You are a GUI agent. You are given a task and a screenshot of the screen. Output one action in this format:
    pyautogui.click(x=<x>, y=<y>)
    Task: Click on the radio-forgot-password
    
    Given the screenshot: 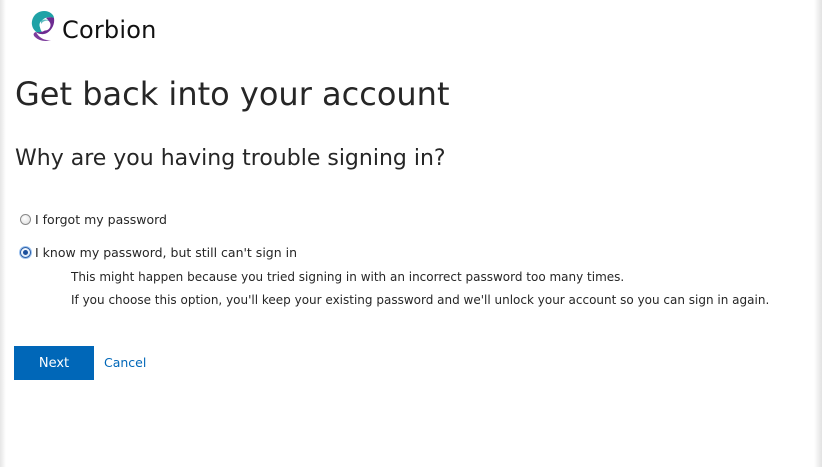 What is the action you would take?
    pyautogui.click(x=25, y=219)
    